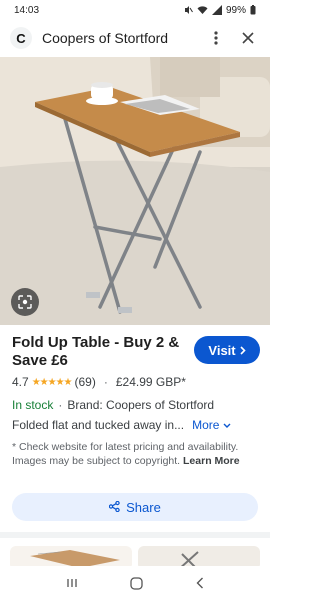 This screenshot has height=600, width=320. Describe the element at coordinates (33, 405) in the screenshot. I see `stock-status: In stock` at that location.